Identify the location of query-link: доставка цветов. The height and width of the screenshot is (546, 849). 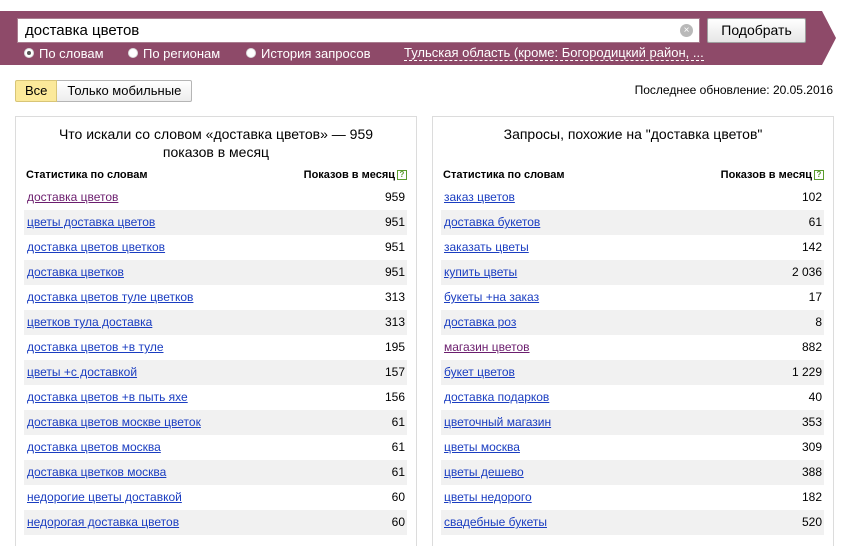
(72, 197).